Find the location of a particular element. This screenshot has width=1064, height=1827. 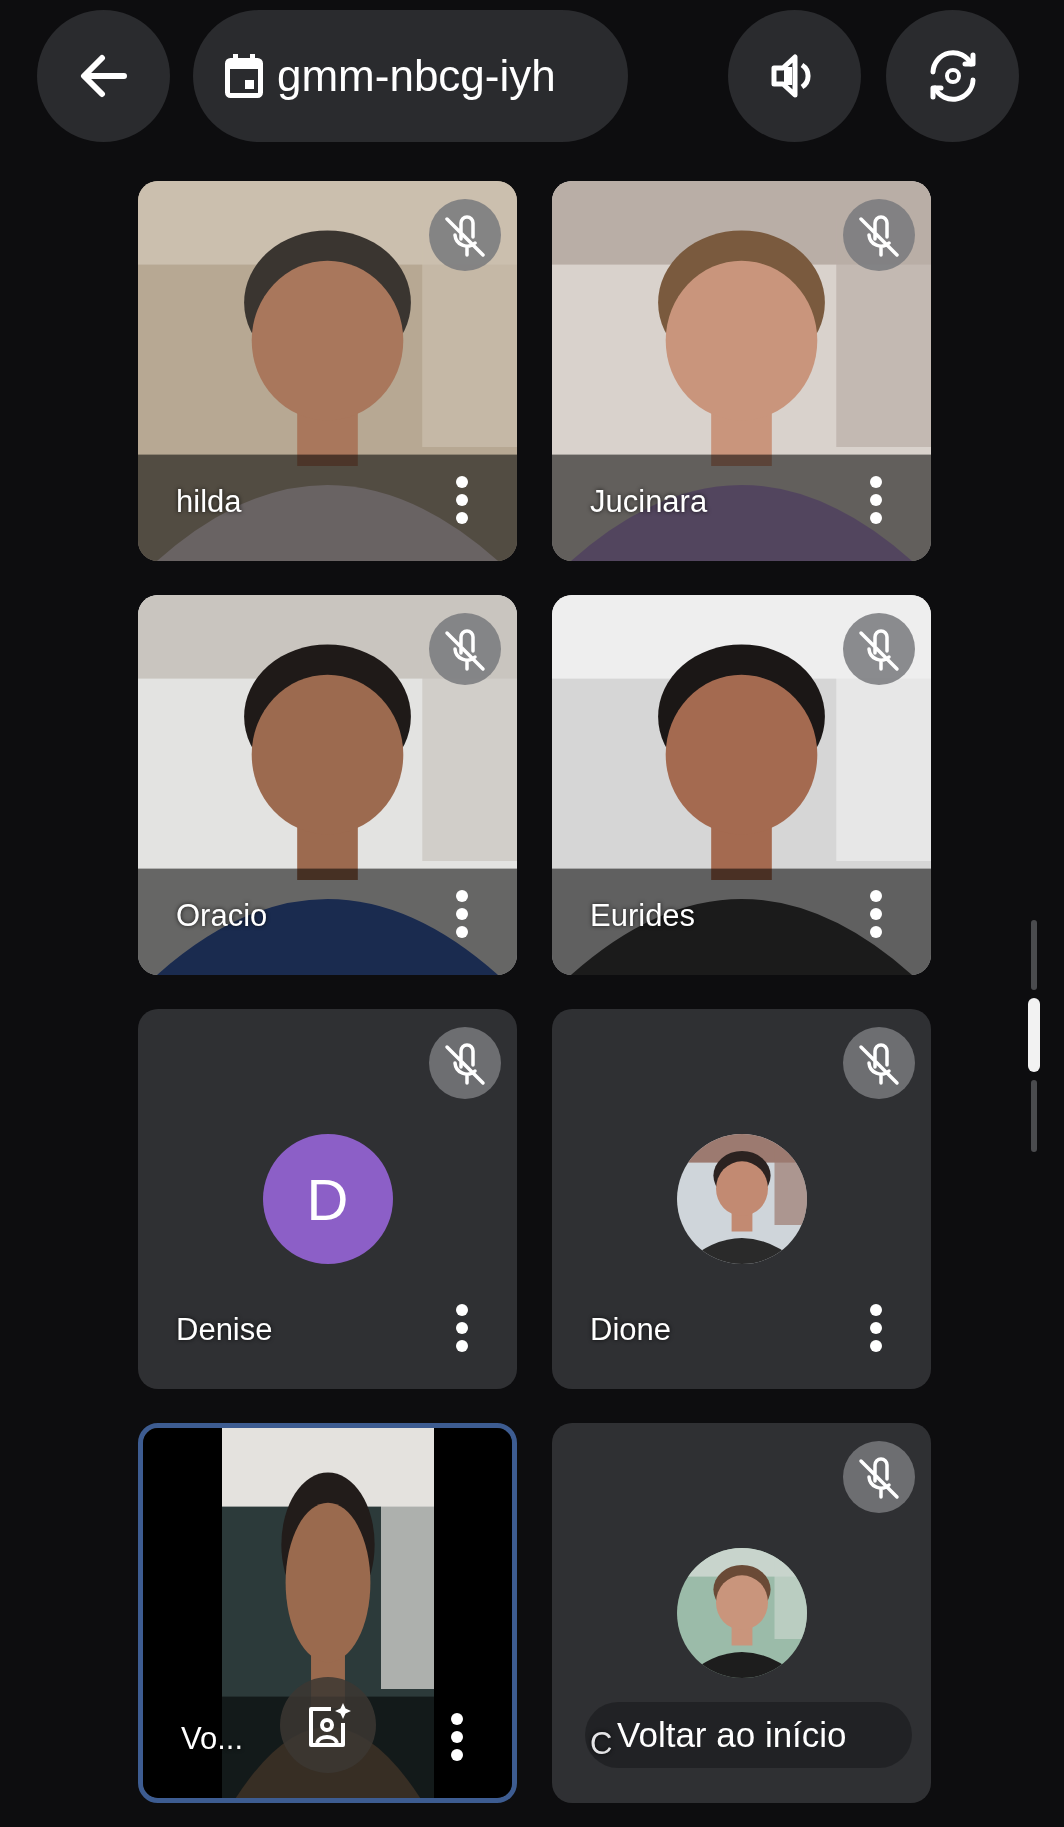

video-tile: Oracio is located at coordinates (327, 785).